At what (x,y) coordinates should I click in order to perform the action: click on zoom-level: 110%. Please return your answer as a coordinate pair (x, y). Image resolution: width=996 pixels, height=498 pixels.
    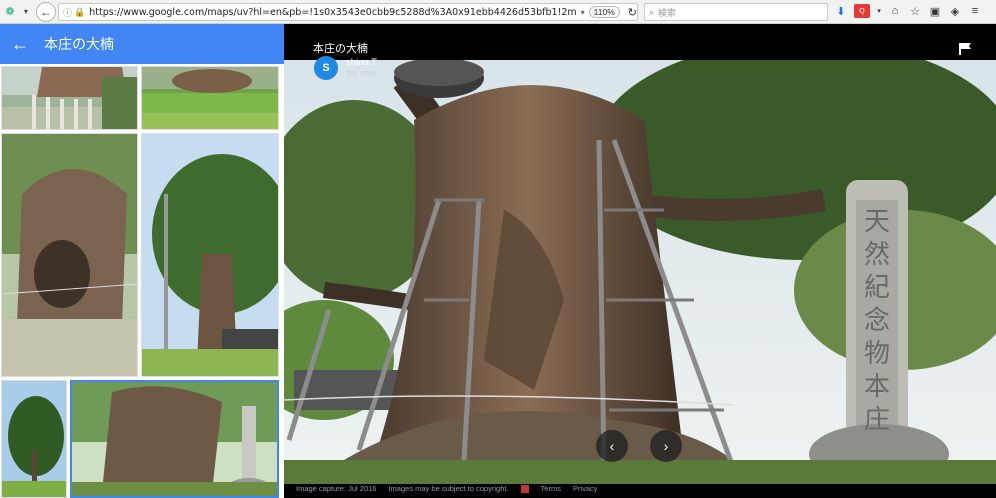
    Looking at the image, I should click on (604, 12).